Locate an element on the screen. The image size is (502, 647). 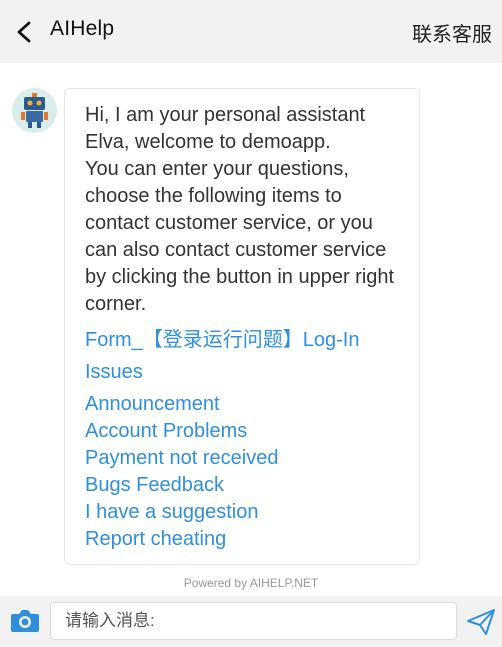
link-payment-not-received: Payment not received is located at coordinates (181, 458).